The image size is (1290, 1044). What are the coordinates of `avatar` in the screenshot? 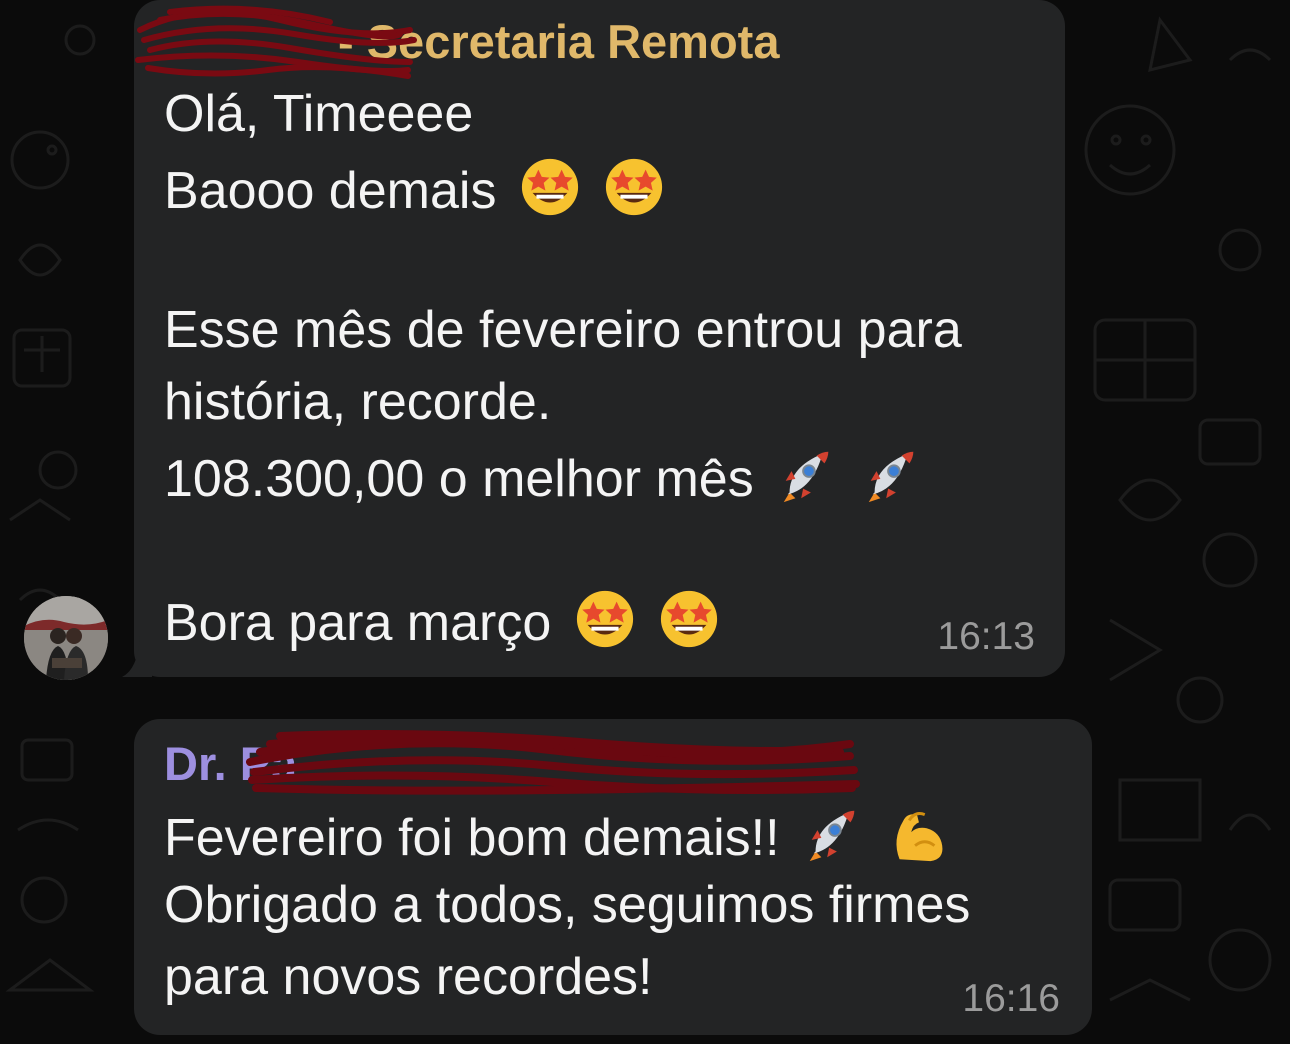 It's located at (66, 638).